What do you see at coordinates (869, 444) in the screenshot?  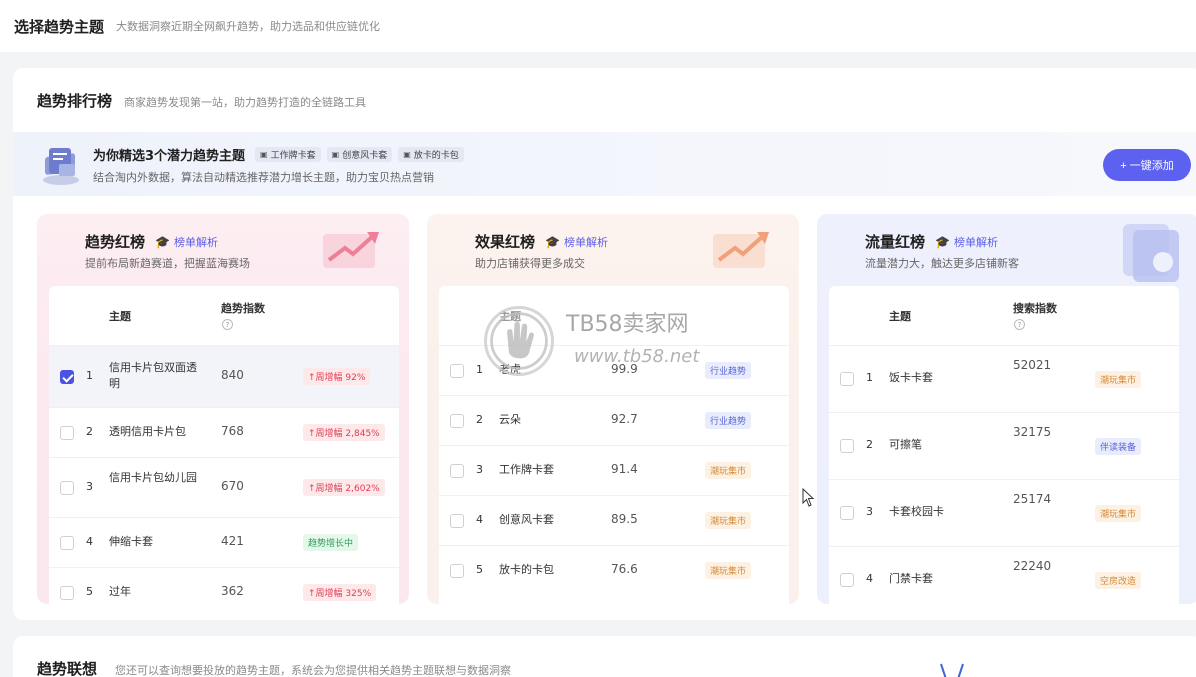 I see `row-index: 2` at bounding box center [869, 444].